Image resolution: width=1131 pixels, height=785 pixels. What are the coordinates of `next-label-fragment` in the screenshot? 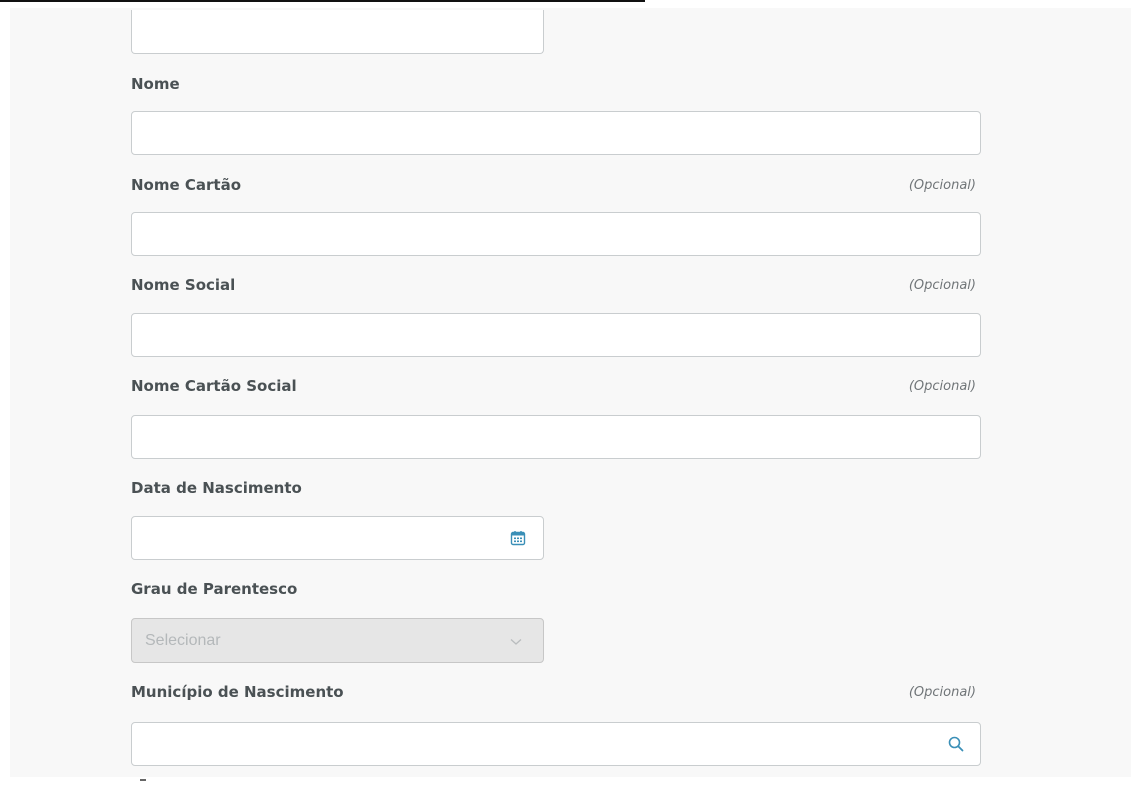 It's located at (143, 780).